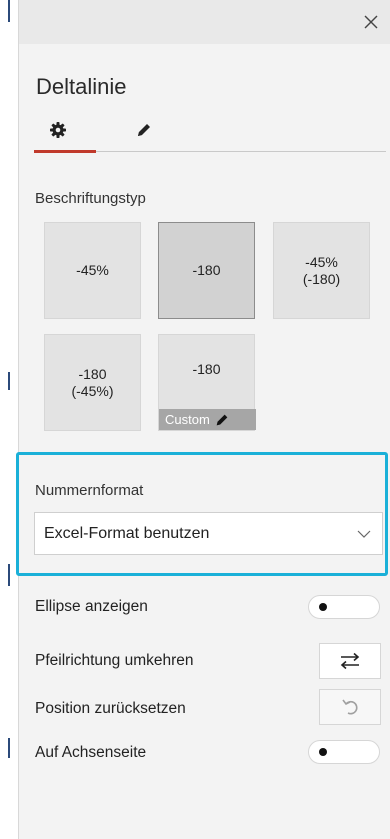 Image resolution: width=390 pixels, height=839 pixels. What do you see at coordinates (241, 151) in the screenshot?
I see `tabs-divider` at bounding box center [241, 151].